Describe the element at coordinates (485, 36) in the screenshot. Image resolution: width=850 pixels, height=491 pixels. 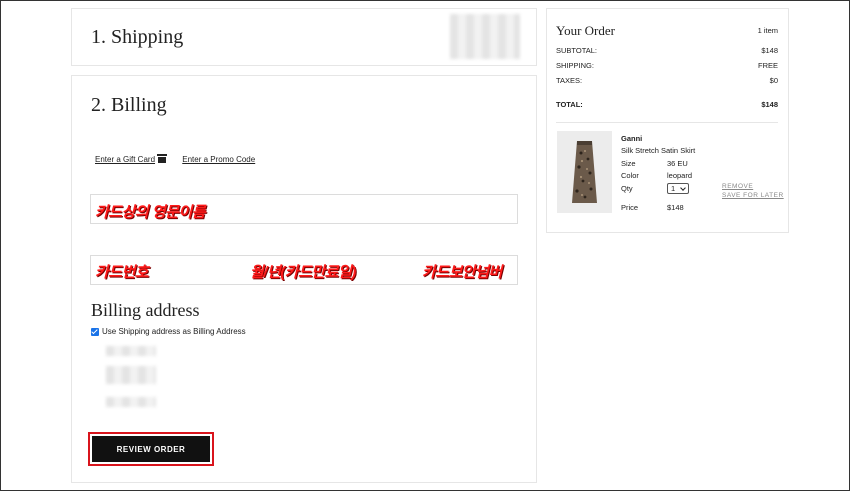
I see `shipping-summary-redacted` at that location.